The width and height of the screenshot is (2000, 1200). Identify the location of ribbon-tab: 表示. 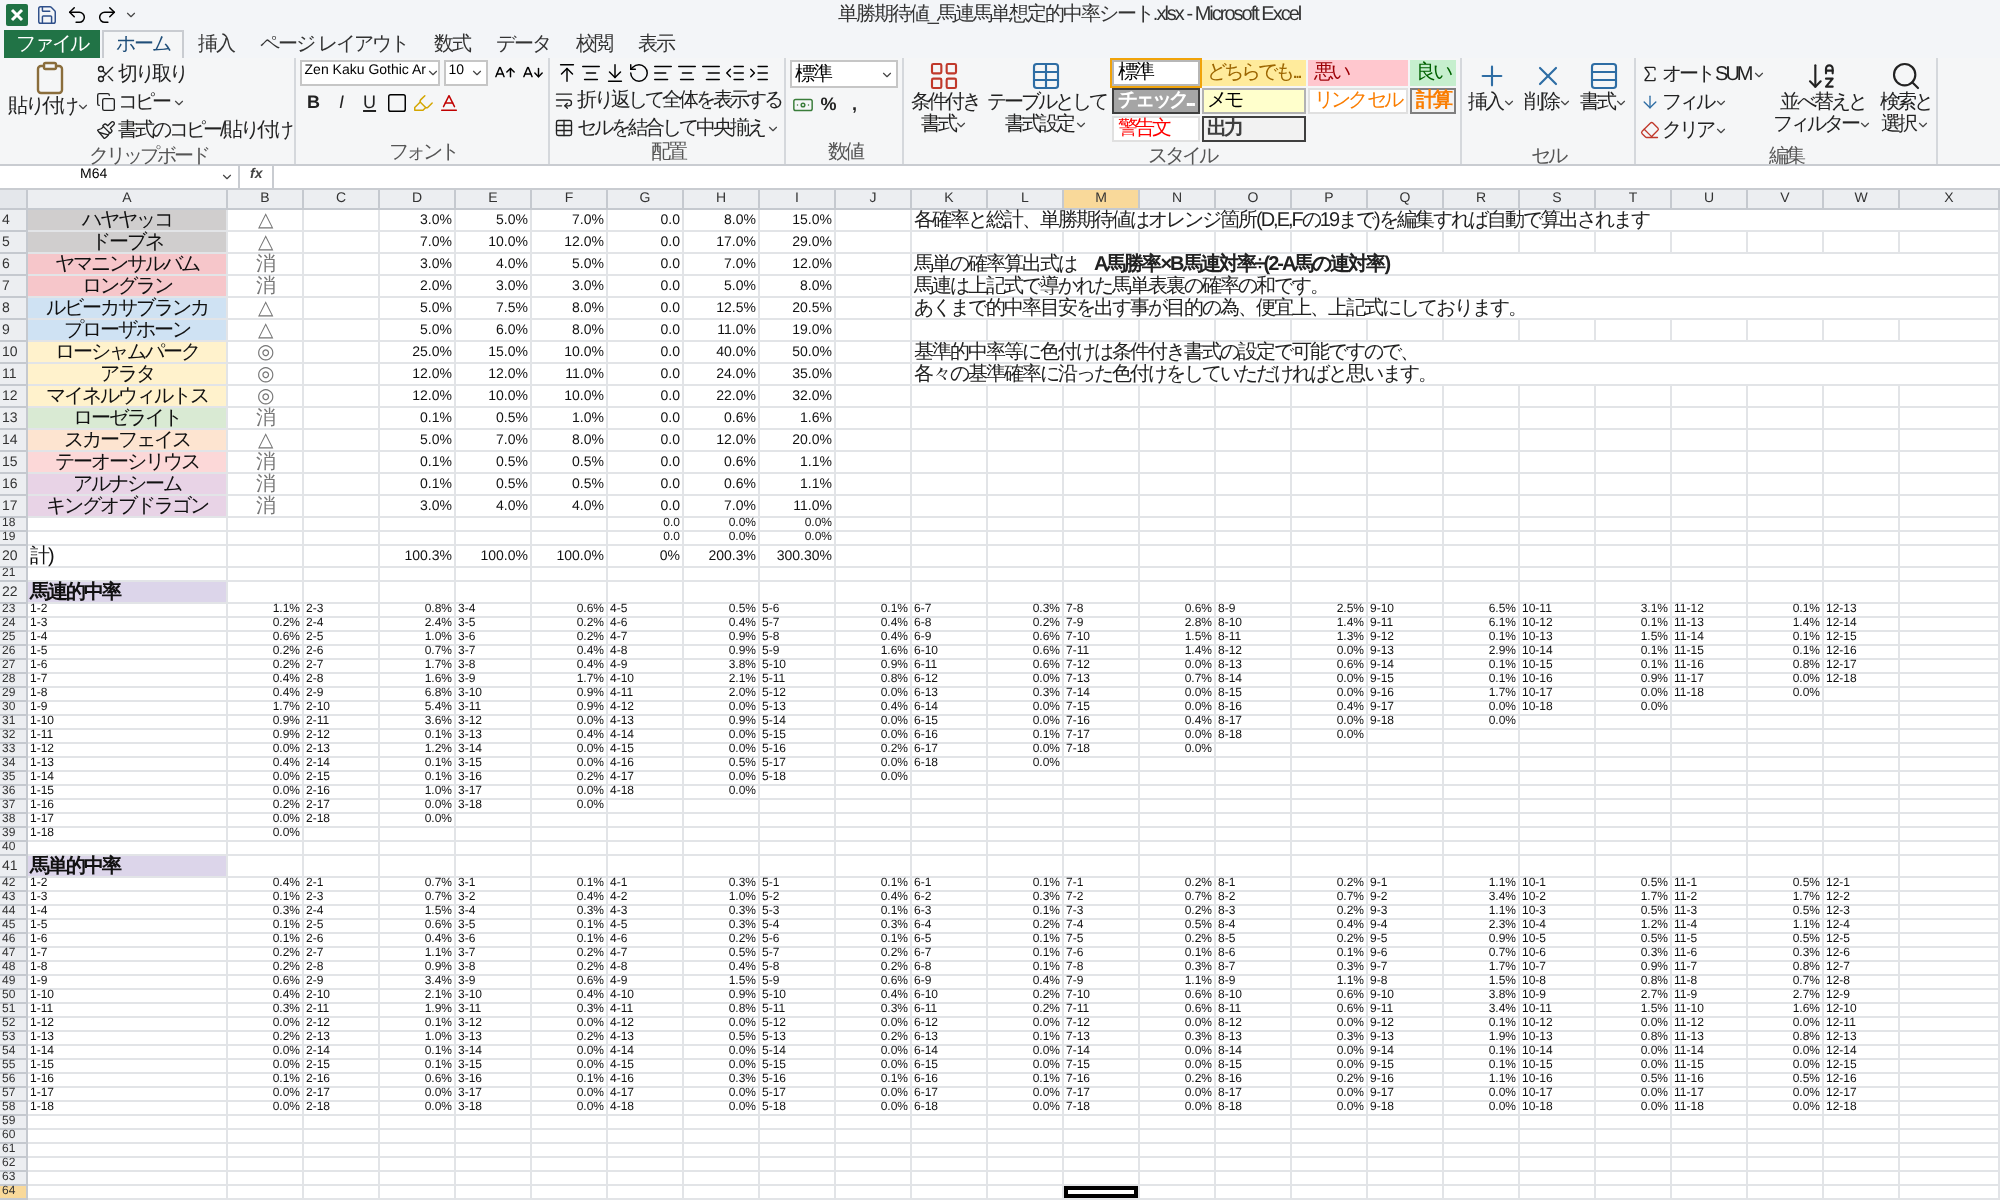
(655, 44).